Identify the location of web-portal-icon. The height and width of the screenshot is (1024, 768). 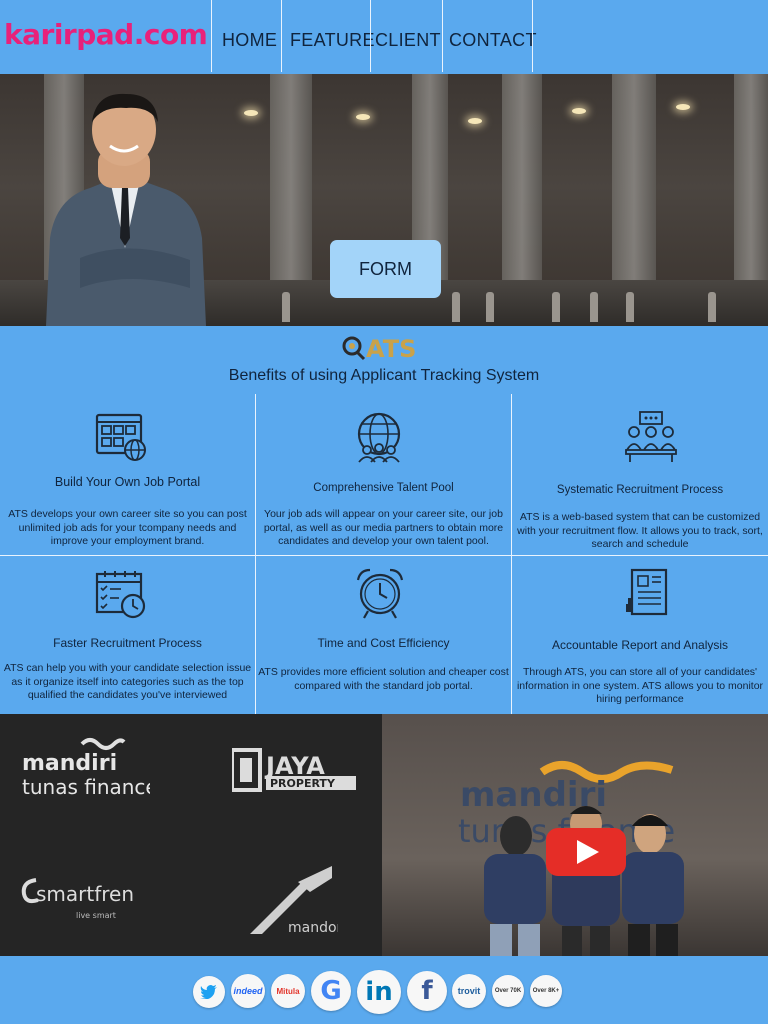
(120, 437).